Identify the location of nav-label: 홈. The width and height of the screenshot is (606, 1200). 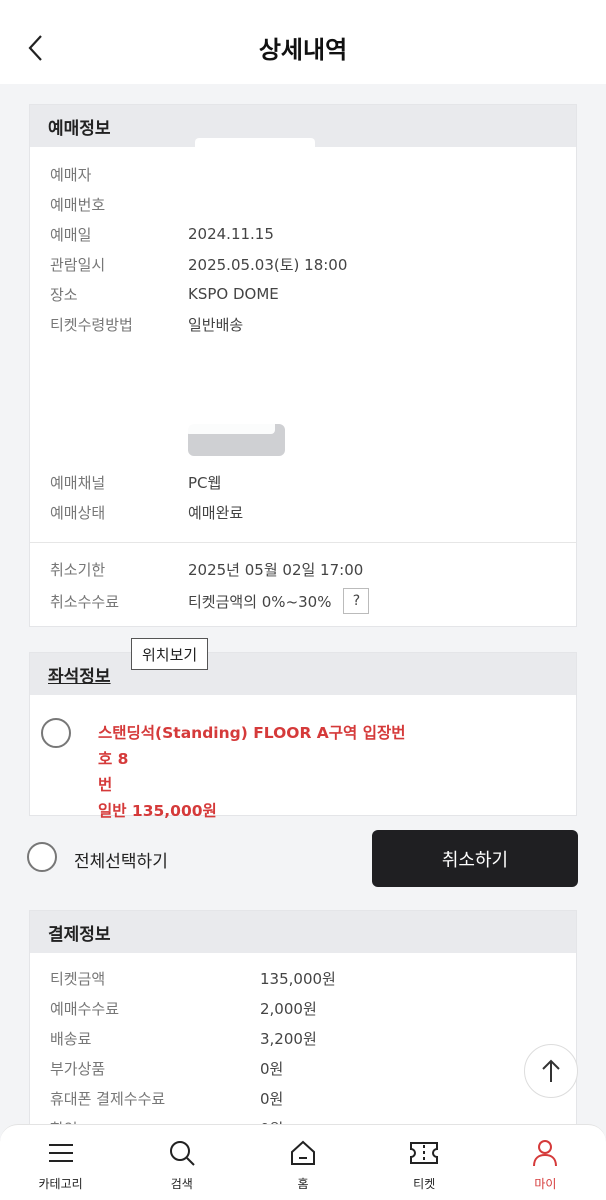
(303, 1184).